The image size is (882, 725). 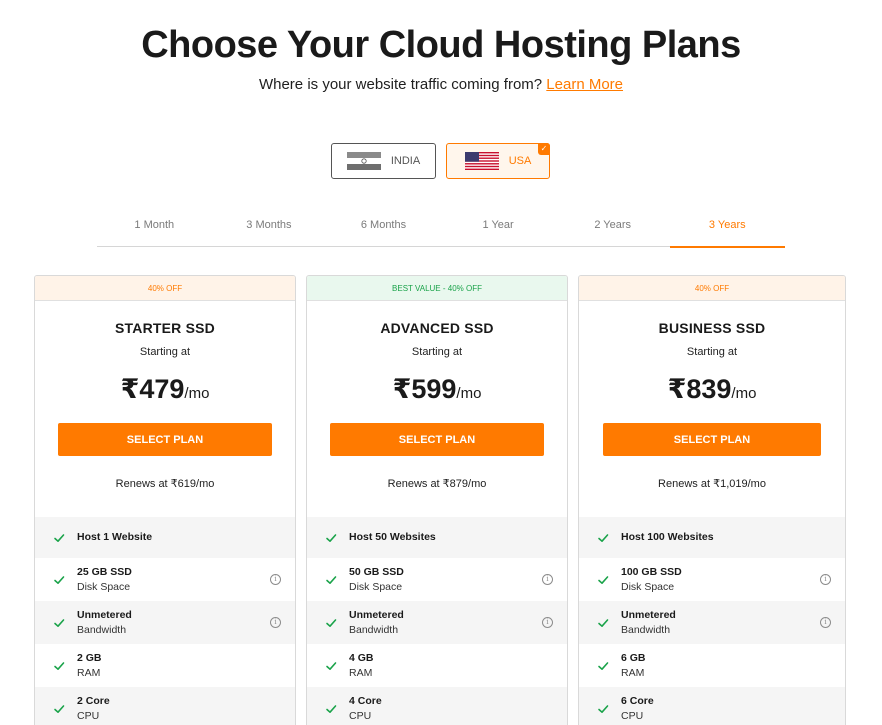 I want to click on feature-text: 50 GB SSD Disk Space, so click(x=376, y=580).